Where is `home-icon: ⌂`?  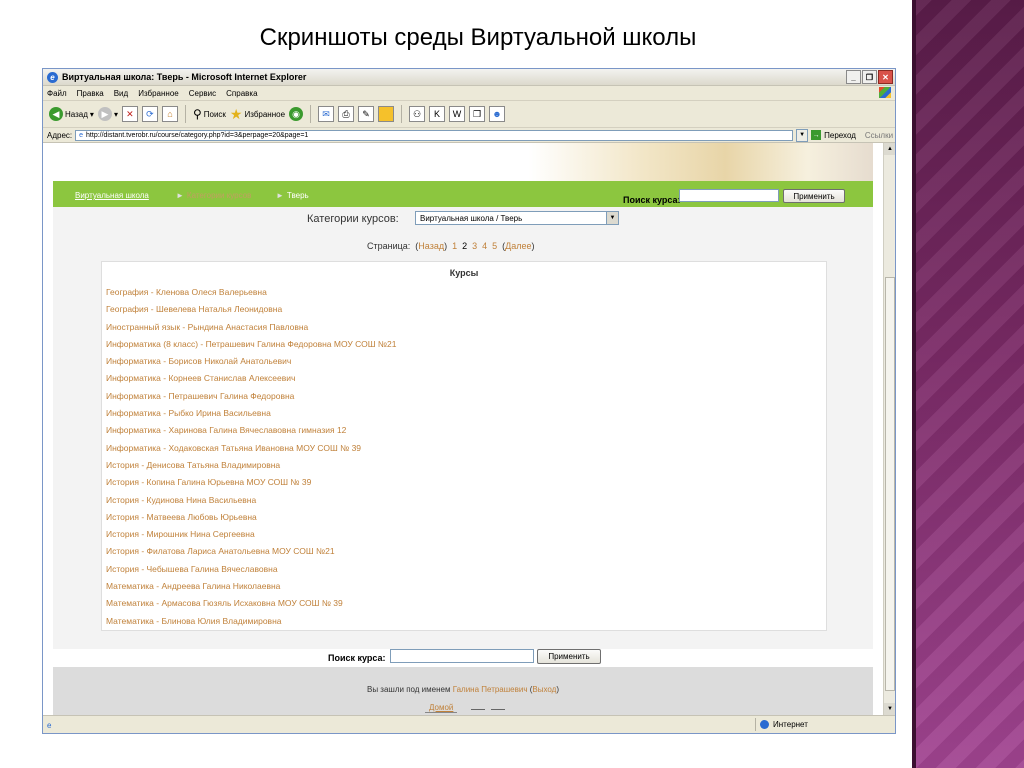 home-icon: ⌂ is located at coordinates (169, 114).